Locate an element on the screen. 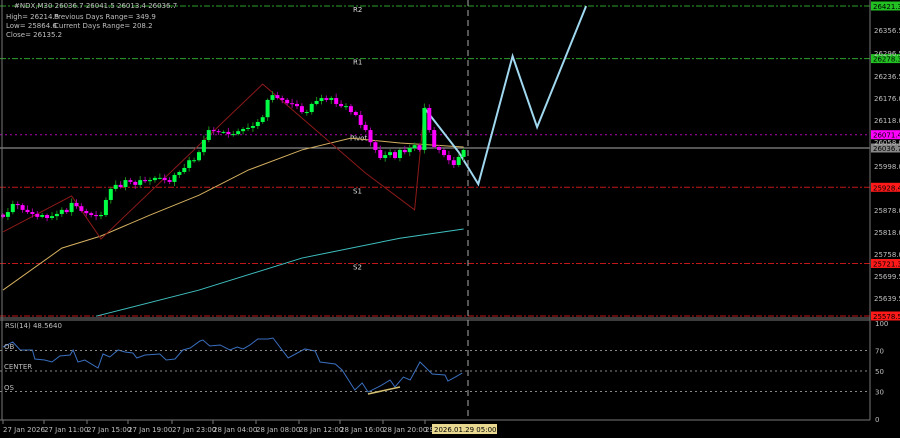  level-label: S2 is located at coordinates (357, 267).